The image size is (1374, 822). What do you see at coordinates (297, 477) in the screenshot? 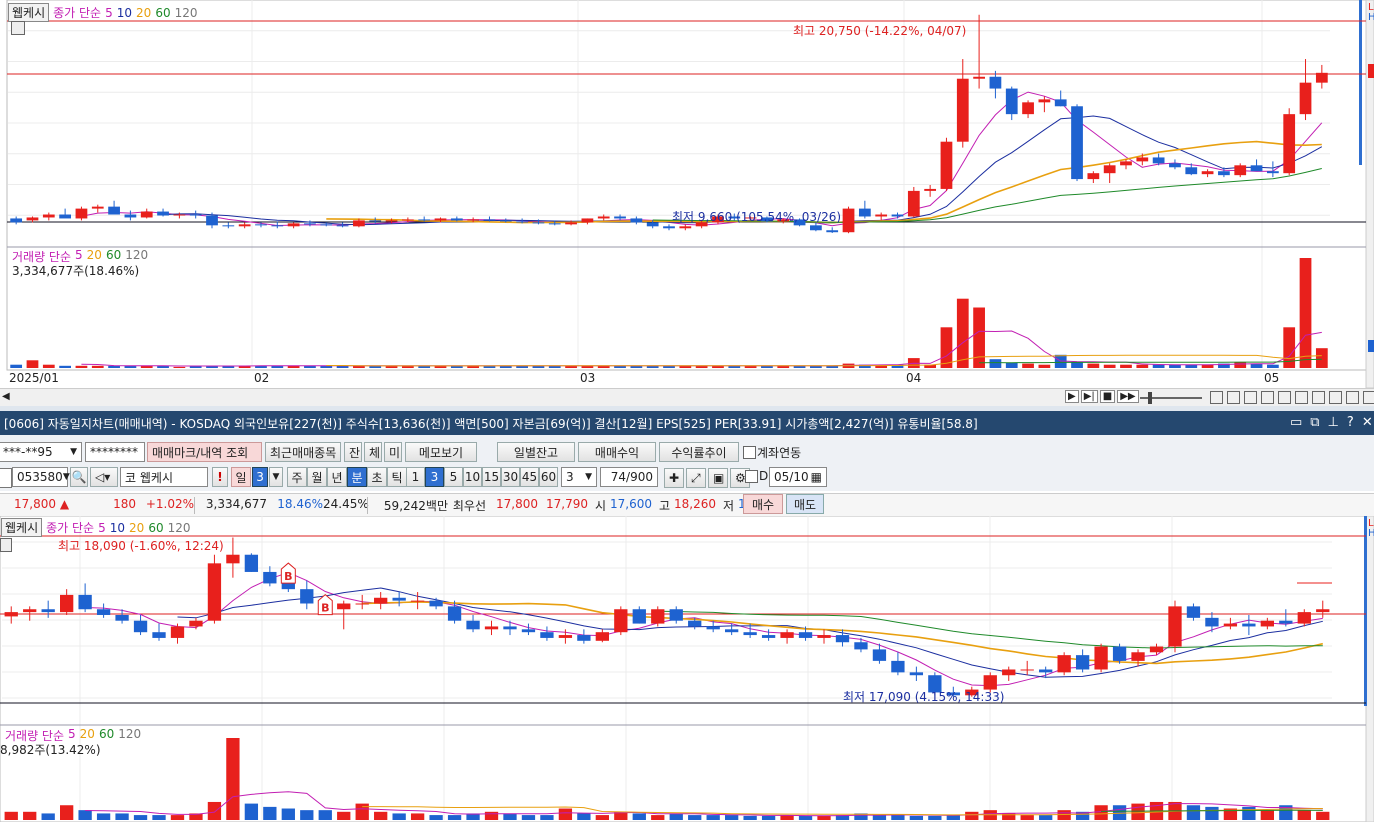
I see `period-week-button: 주` at bounding box center [297, 477].